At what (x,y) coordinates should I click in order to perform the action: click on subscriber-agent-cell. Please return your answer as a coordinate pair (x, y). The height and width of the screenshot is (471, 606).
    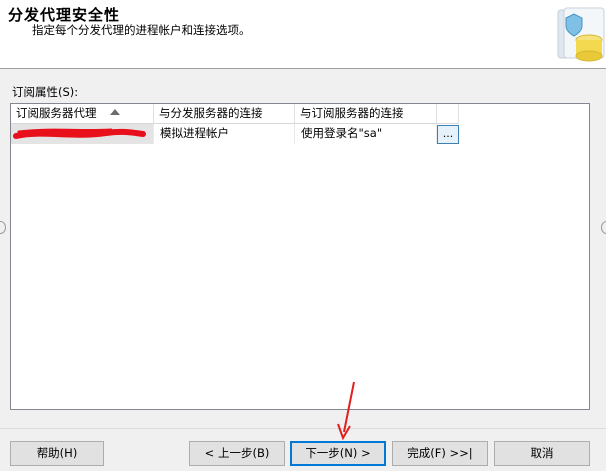
    Looking at the image, I should click on (82, 134).